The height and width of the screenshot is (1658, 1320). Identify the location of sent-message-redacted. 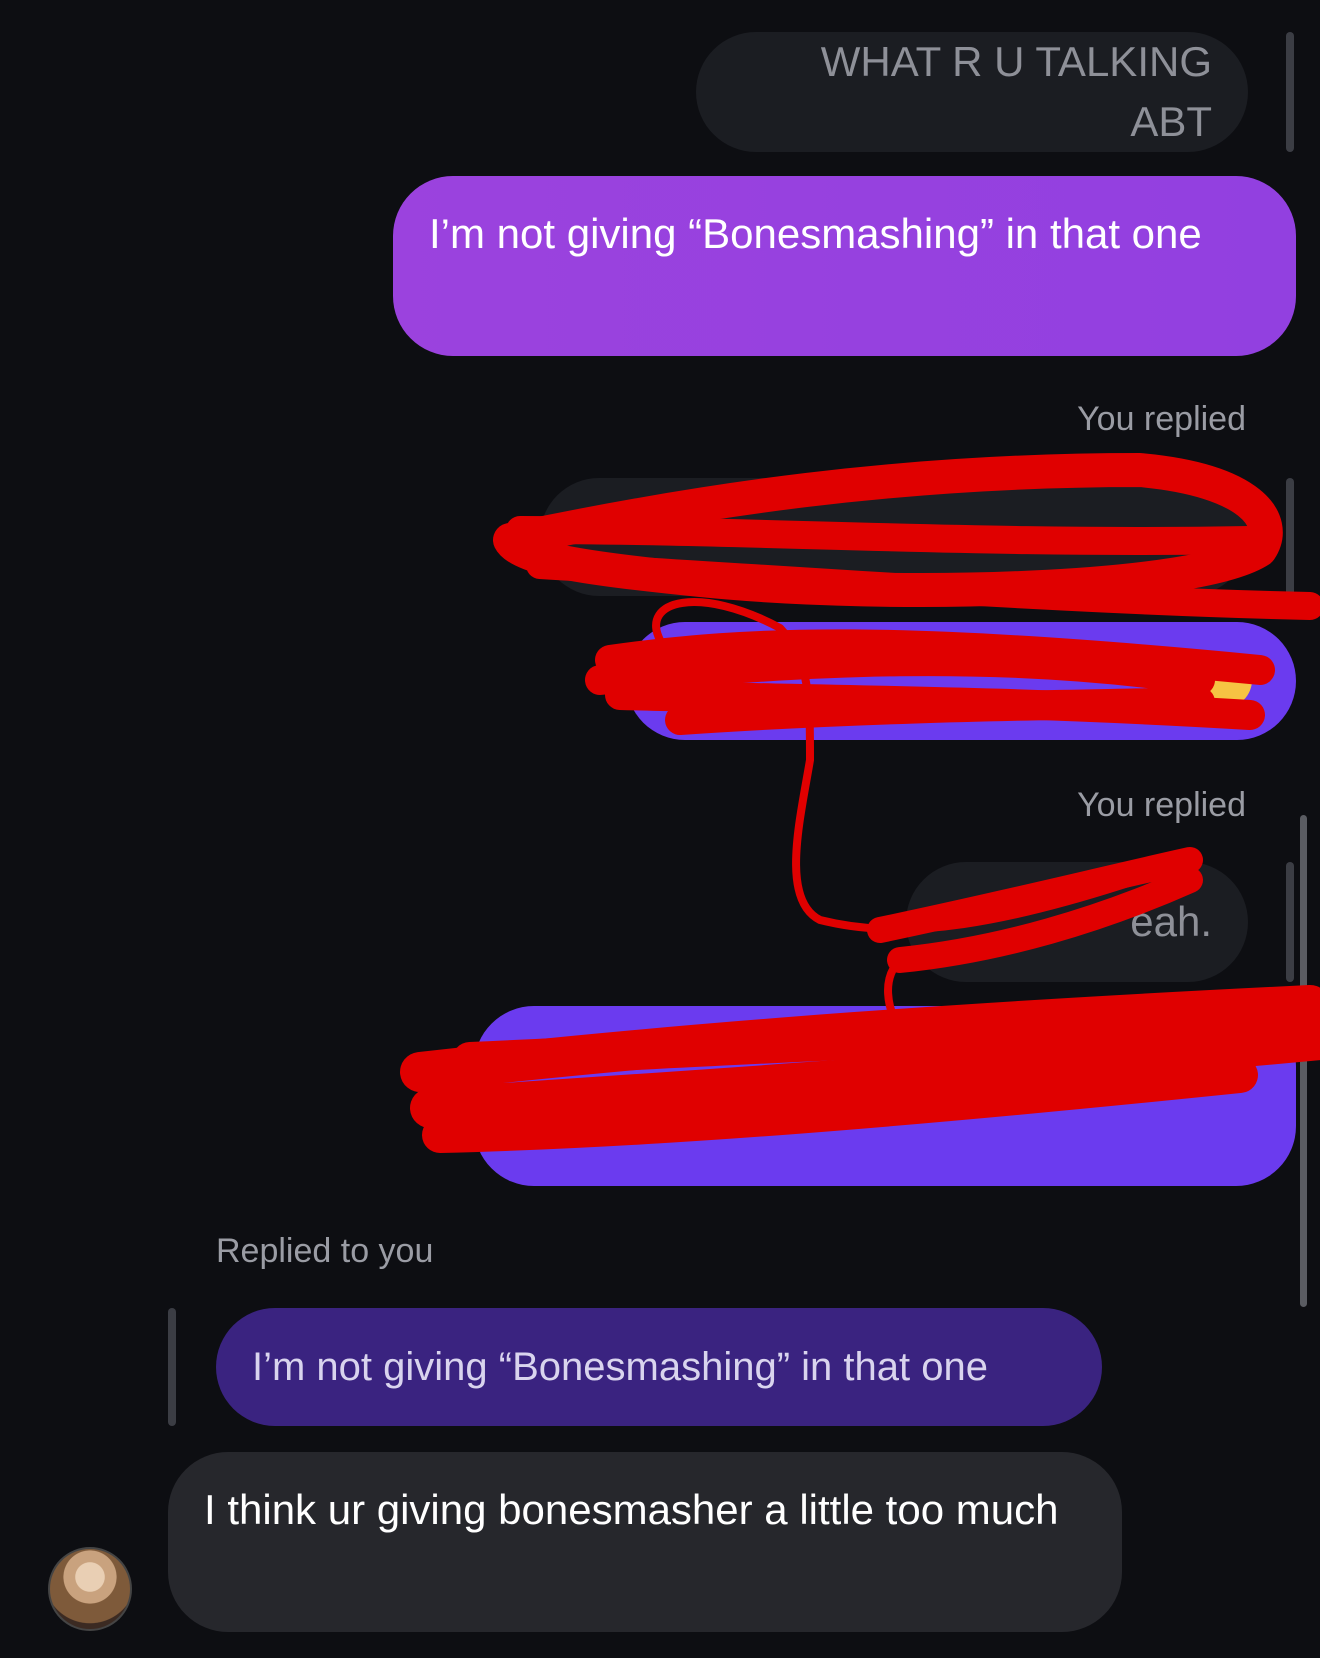
(885, 1096).